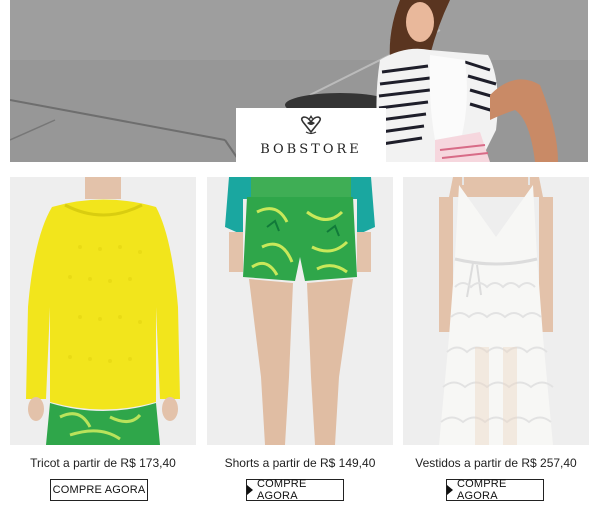 The height and width of the screenshot is (528, 600). Describe the element at coordinates (496, 463) in the screenshot. I see `product-caption-vestidos: Vestidos a partir de R$ 257,40` at that location.